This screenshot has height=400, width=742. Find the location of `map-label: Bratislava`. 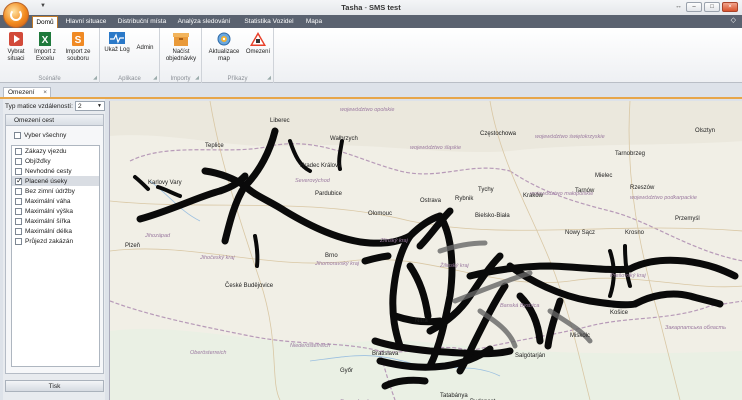

map-label: Bratislava is located at coordinates (385, 354).